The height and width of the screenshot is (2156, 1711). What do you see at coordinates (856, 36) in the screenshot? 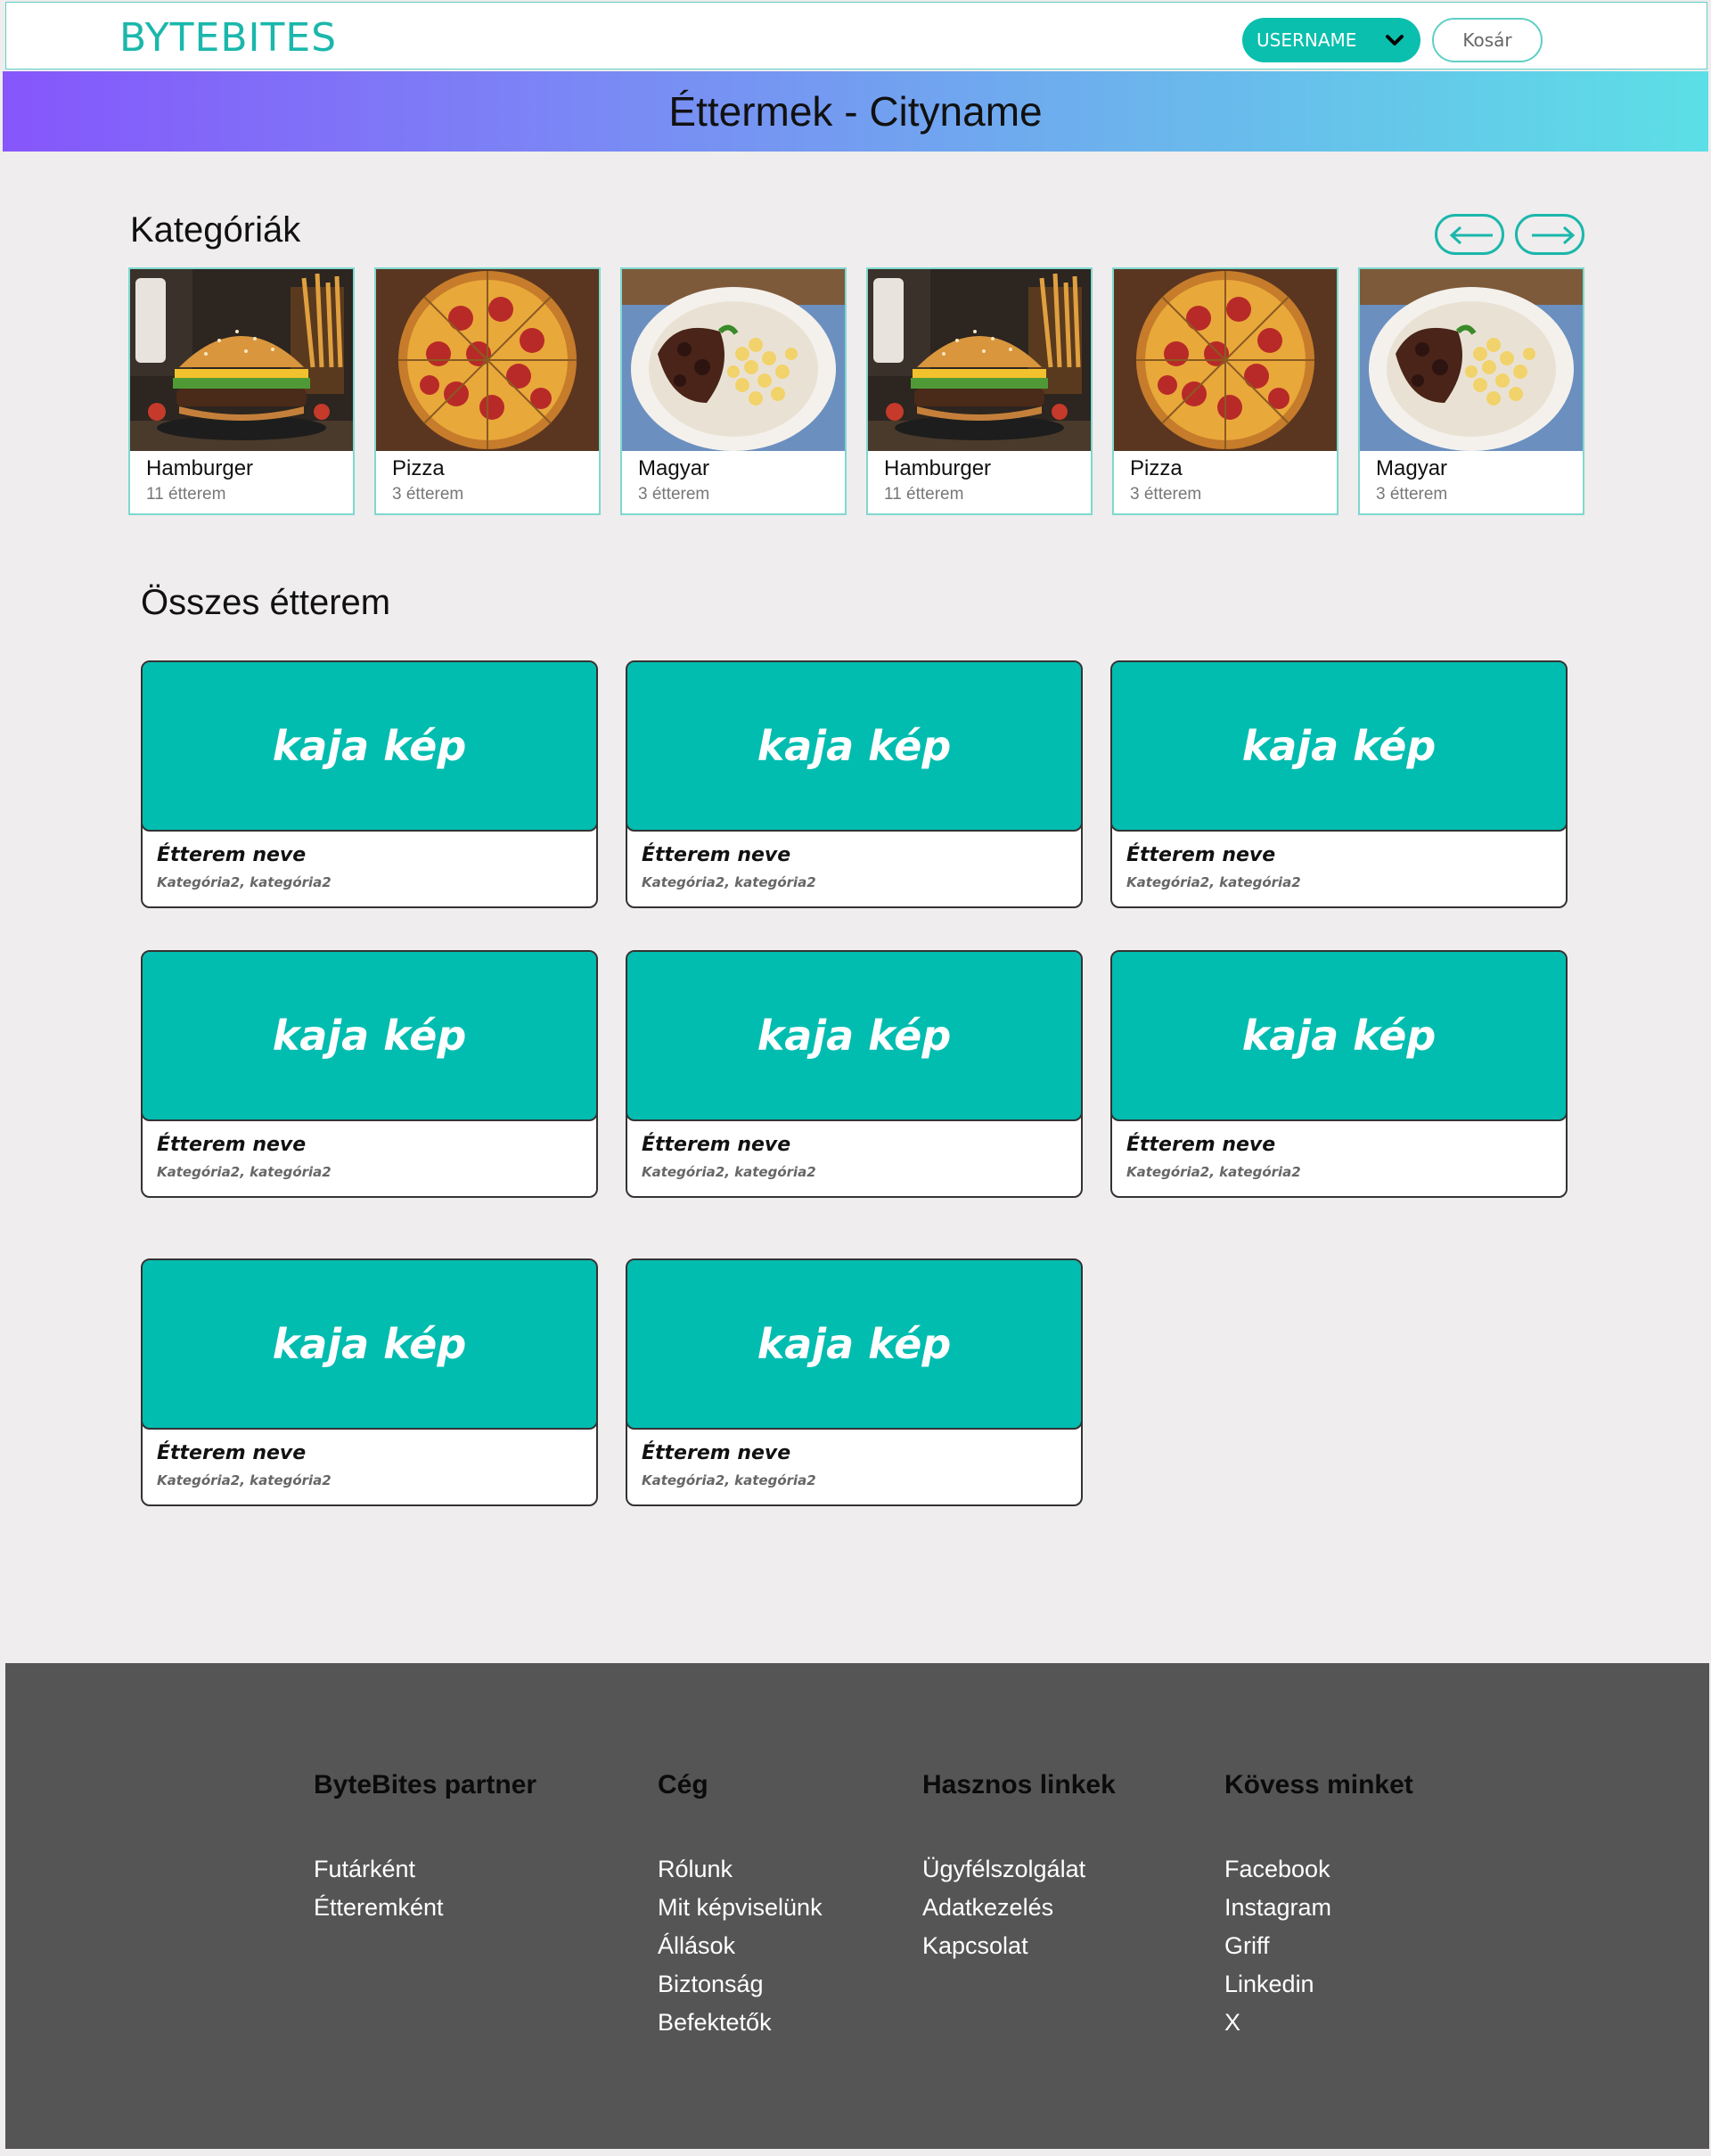
I see `top-navbar: BYTEBITES USERNAME Kosár` at bounding box center [856, 36].